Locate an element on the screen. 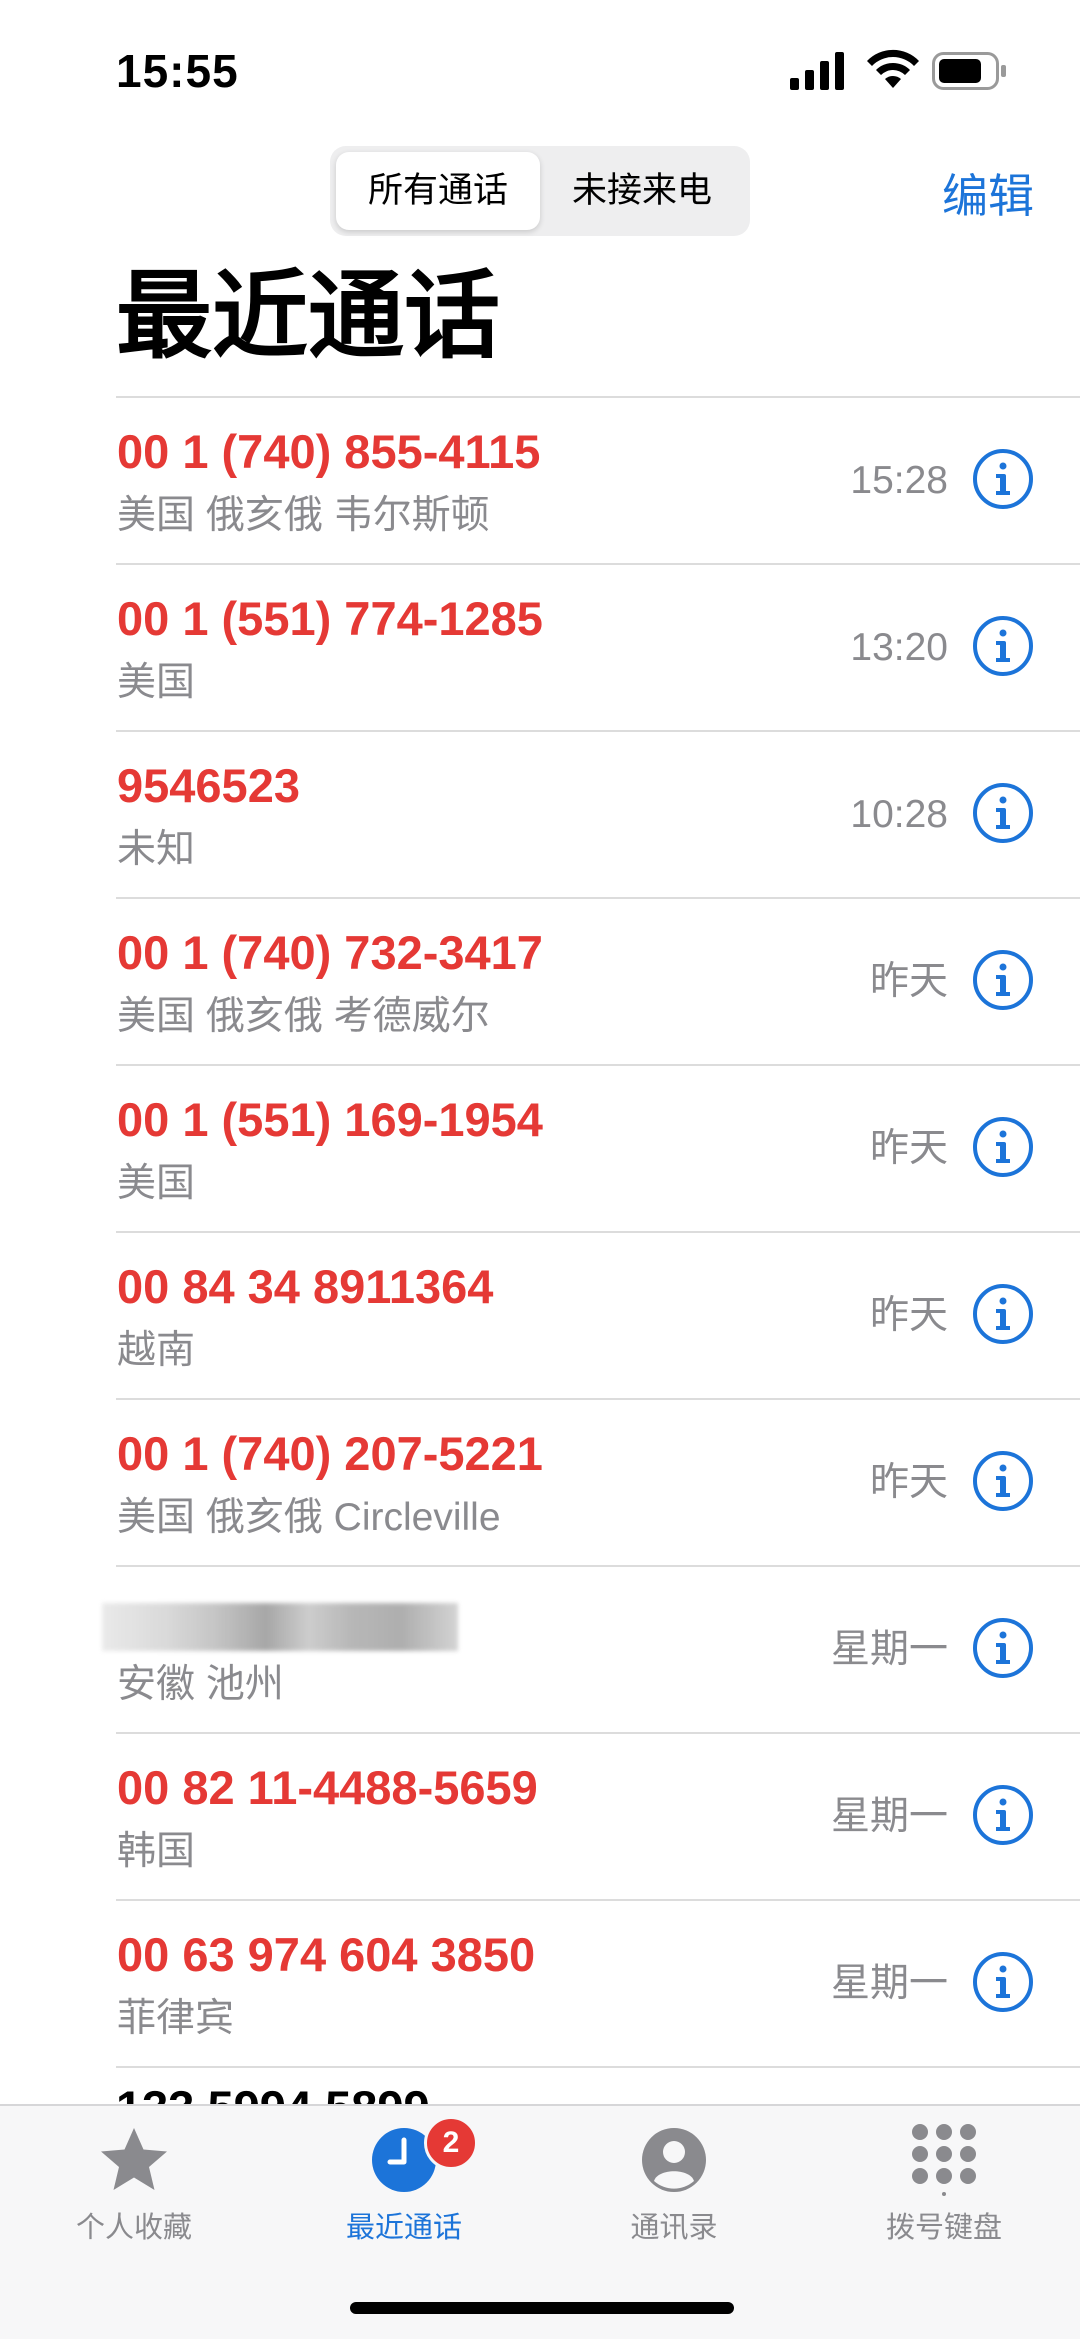 This screenshot has height=2339, width=1080. redacted-number is located at coordinates (280, 1627).